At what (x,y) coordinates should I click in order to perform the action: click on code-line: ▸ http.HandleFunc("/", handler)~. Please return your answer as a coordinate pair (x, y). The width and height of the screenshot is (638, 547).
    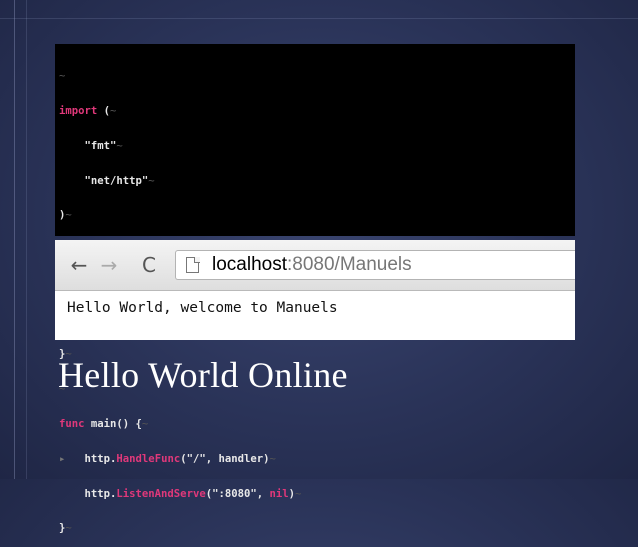
    Looking at the image, I should click on (167, 458).